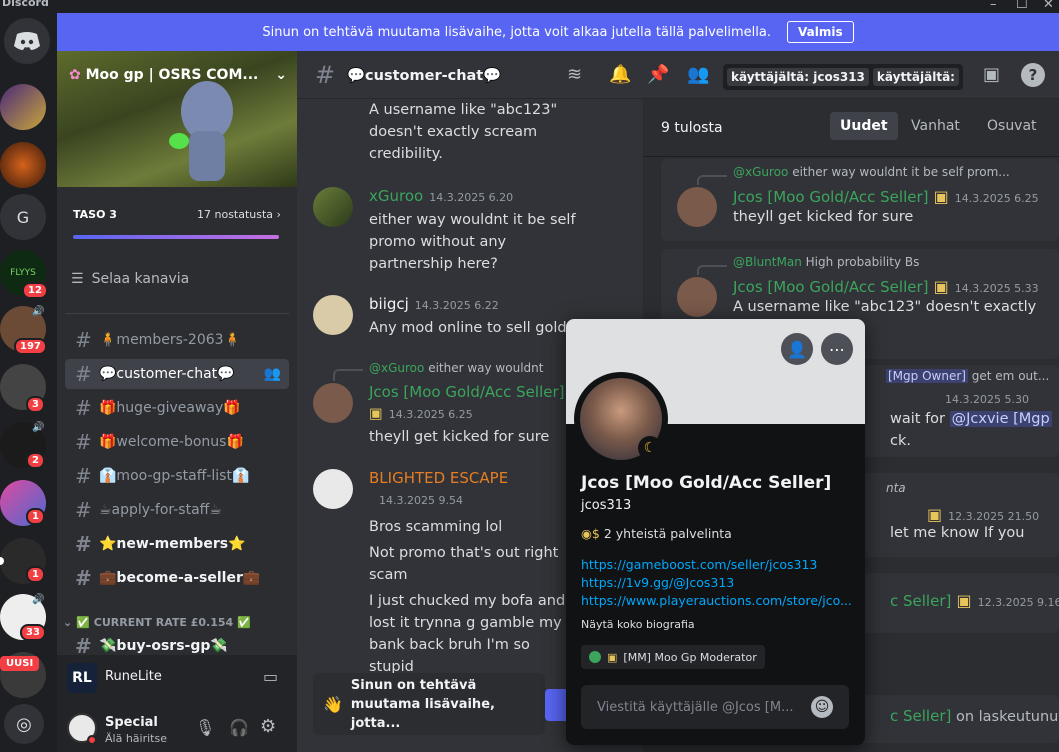 This screenshot has width=1059, height=752. I want to click on search-input: käyttäjältä: jcos313 käyttäjältä: ✕, so click(843, 77).